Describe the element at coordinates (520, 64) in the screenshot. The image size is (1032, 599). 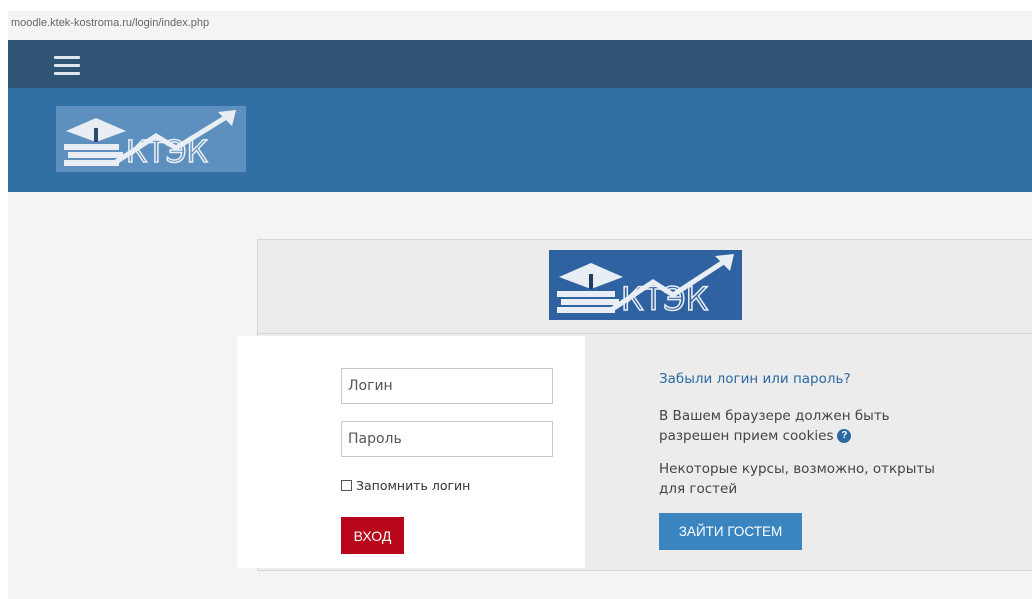
I see `top-navbar` at that location.